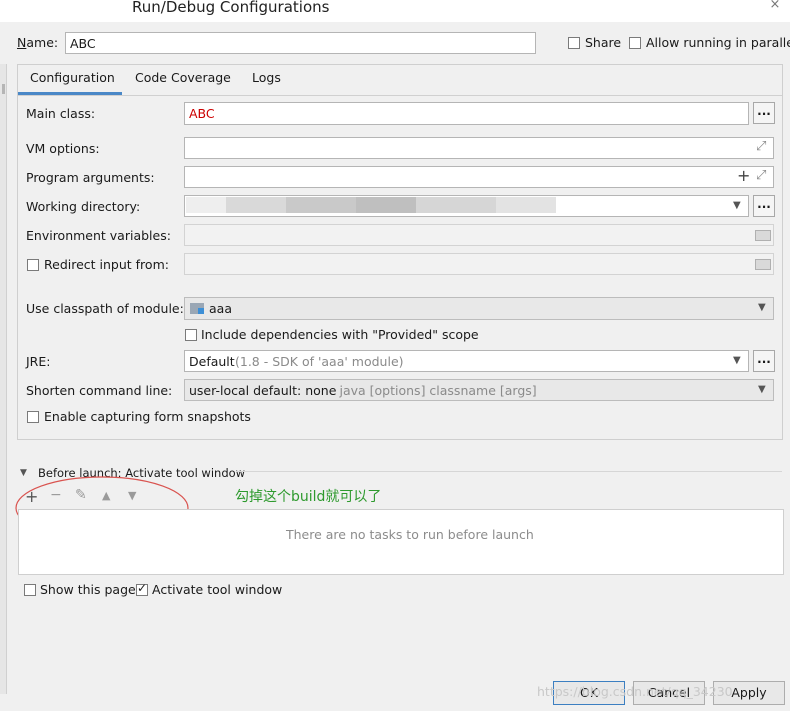 The image size is (790, 711). Describe the element at coordinates (410, 534) in the screenshot. I see `empty-tasks-text: There are no tasks to run before launch` at that location.